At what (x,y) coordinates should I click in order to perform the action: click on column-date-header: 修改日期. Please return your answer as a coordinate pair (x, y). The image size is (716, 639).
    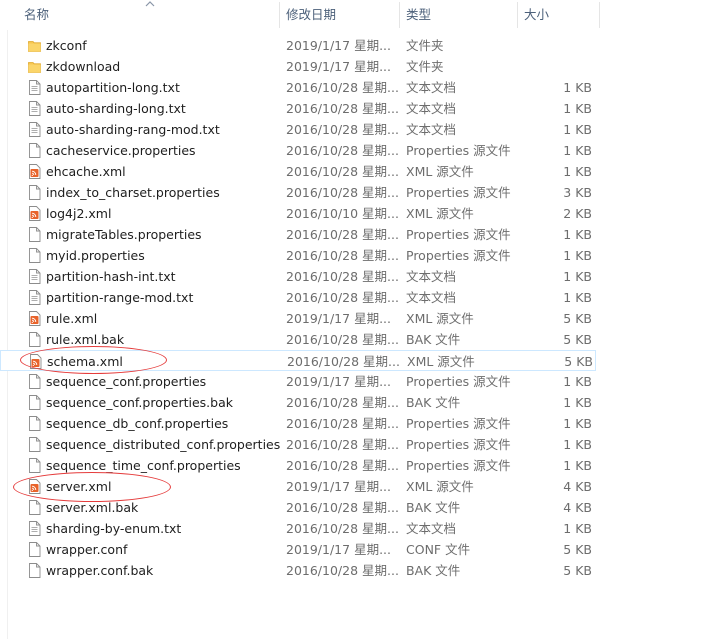
    Looking at the image, I should click on (340, 15).